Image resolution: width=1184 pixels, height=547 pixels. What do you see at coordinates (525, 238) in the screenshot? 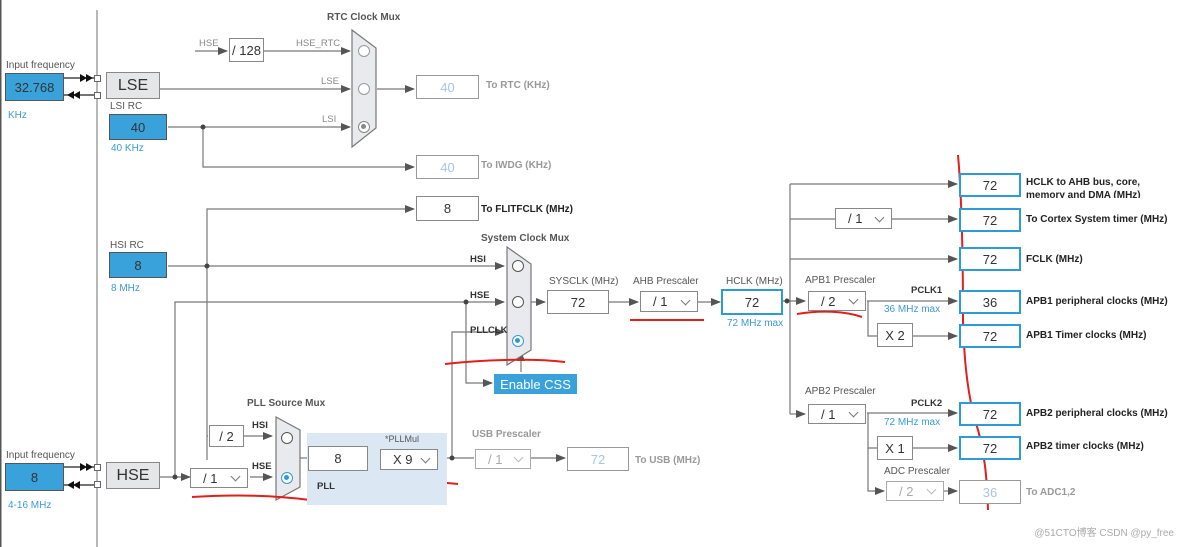
I see `system-clock-mux-title: System Clock Mux` at bounding box center [525, 238].